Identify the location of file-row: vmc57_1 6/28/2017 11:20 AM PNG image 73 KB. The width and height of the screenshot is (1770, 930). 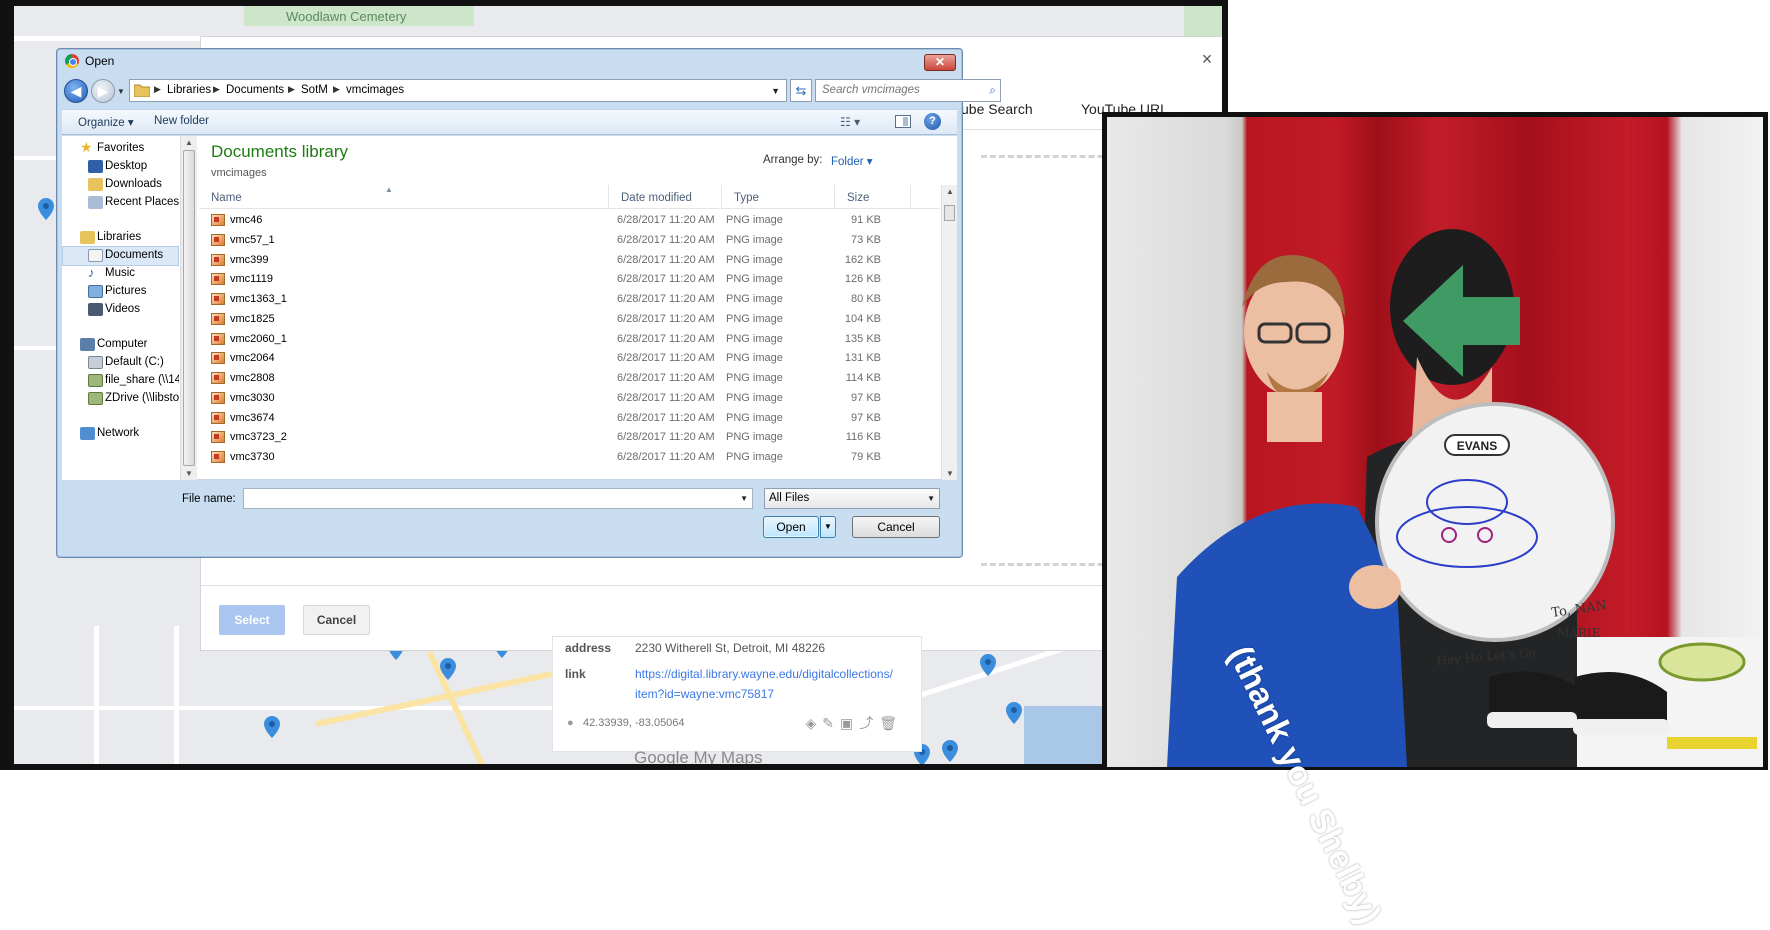
(569, 241).